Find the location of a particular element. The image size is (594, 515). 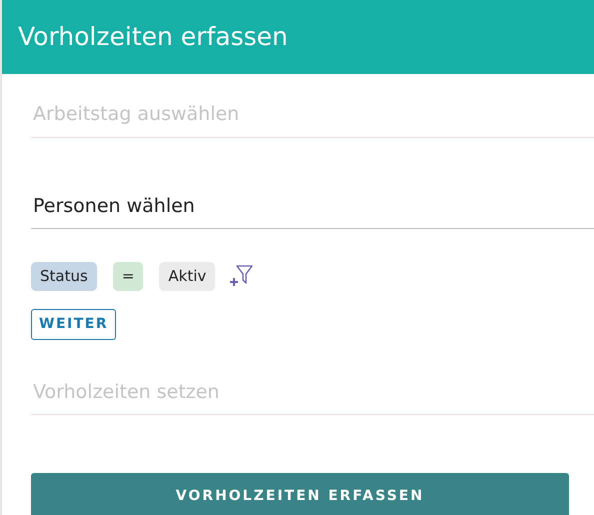

submit-button: VORHOLZEITEN ERFASSEN is located at coordinates (300, 494).